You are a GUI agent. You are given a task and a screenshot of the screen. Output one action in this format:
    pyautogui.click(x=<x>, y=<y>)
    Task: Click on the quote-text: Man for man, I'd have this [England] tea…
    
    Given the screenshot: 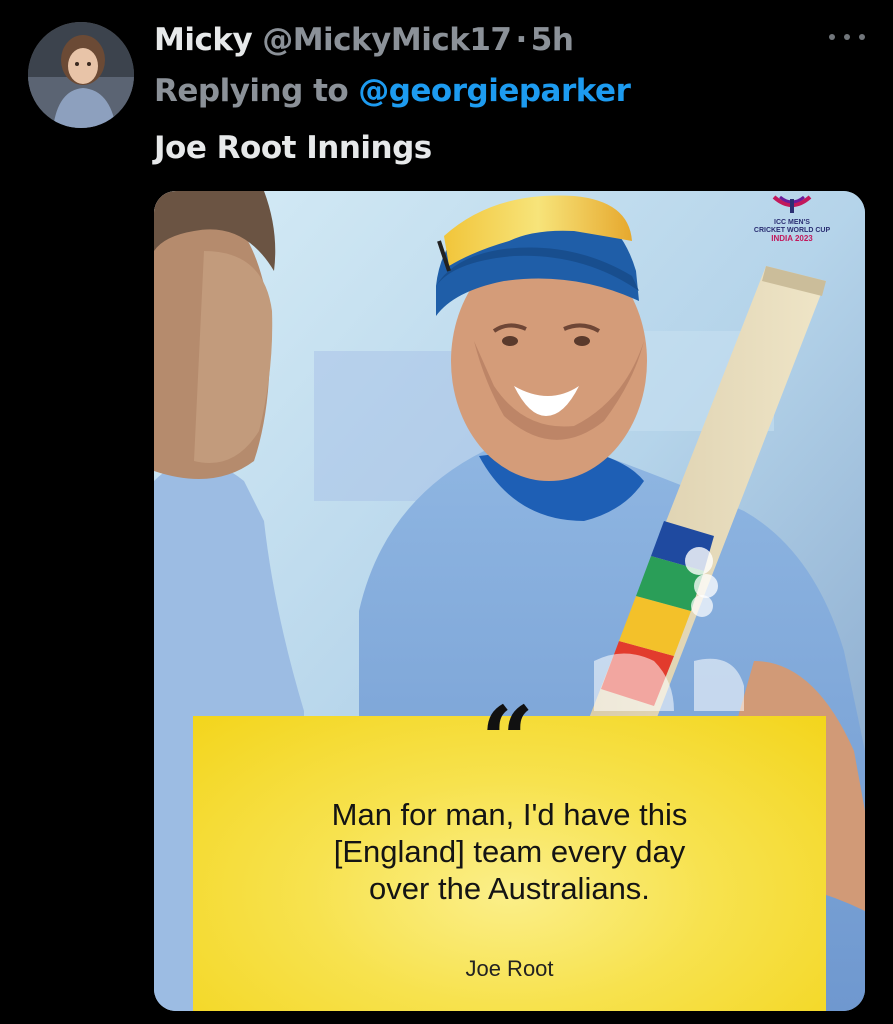 What is the action you would take?
    pyautogui.click(x=509, y=851)
    